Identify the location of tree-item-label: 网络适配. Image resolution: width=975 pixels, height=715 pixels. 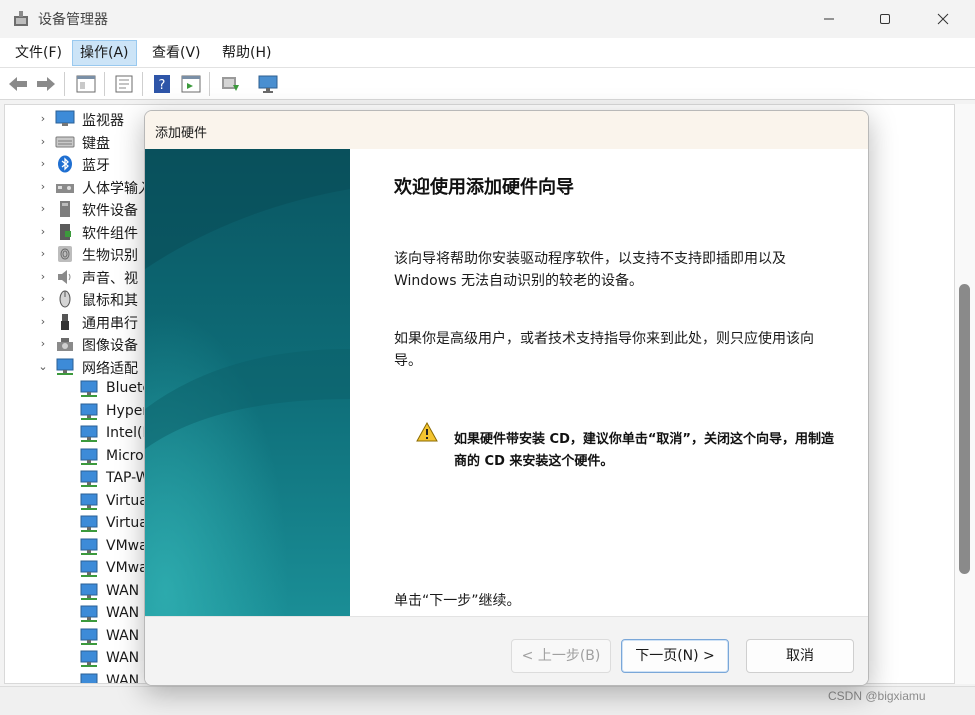
(110, 369).